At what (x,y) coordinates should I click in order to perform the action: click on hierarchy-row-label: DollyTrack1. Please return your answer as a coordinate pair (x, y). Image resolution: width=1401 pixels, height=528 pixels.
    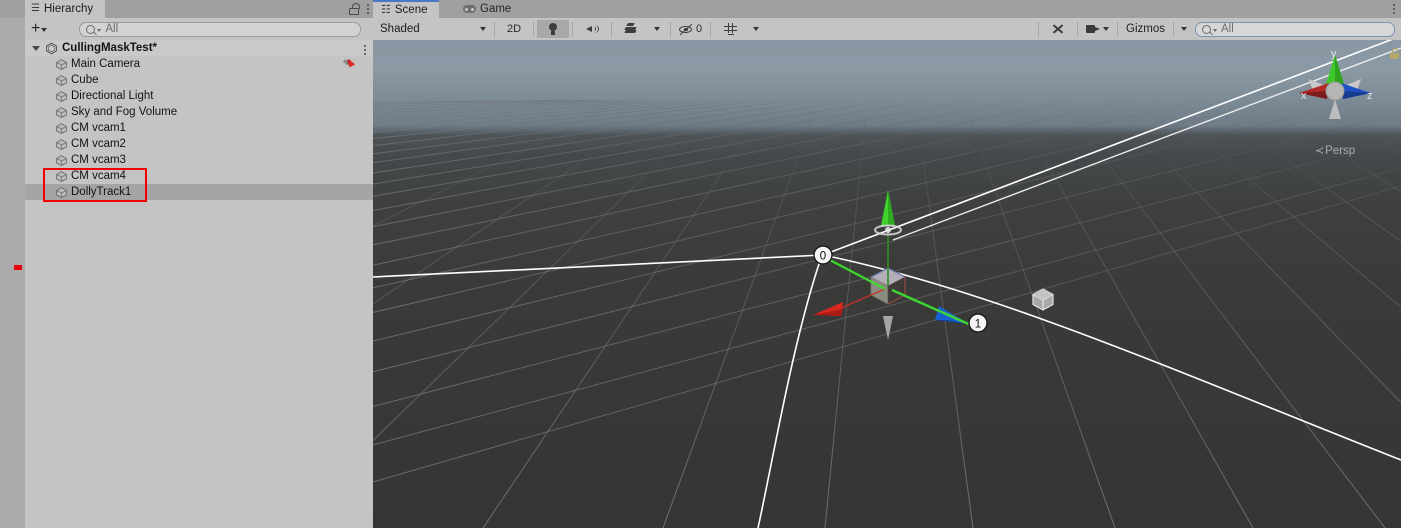
    Looking at the image, I should click on (101, 192).